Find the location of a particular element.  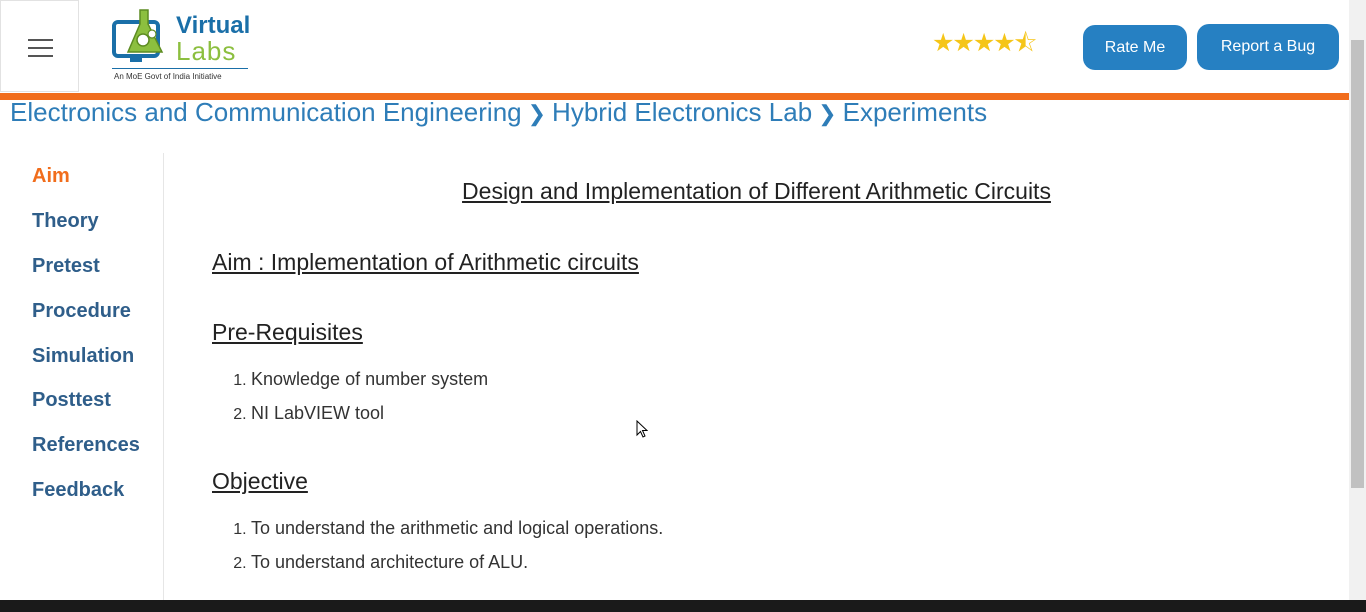

prerequisites-heading: Pre-Requisites is located at coordinates (287, 332).